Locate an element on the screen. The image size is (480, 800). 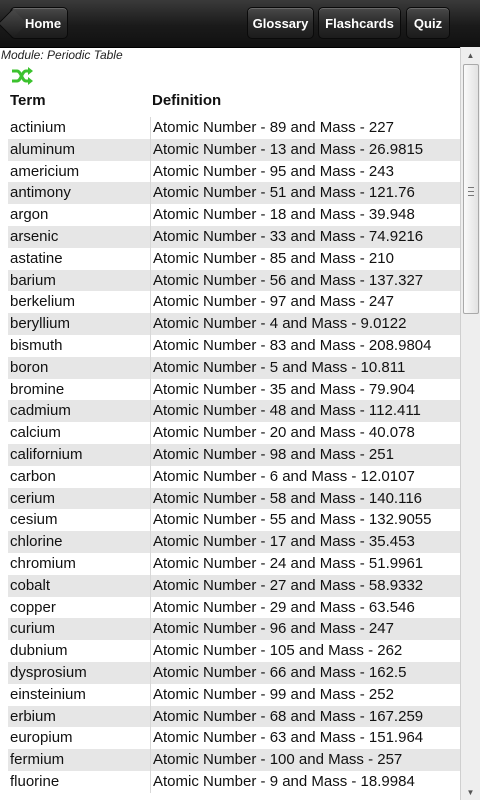
home-button: Home is located at coordinates (34, 23).